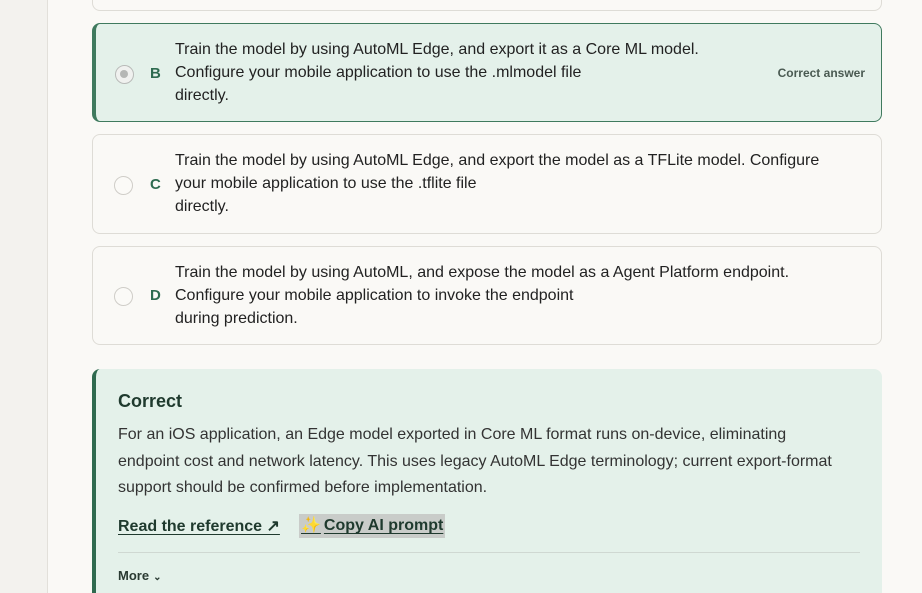  What do you see at coordinates (134, 575) in the screenshot?
I see `more-label: More` at bounding box center [134, 575].